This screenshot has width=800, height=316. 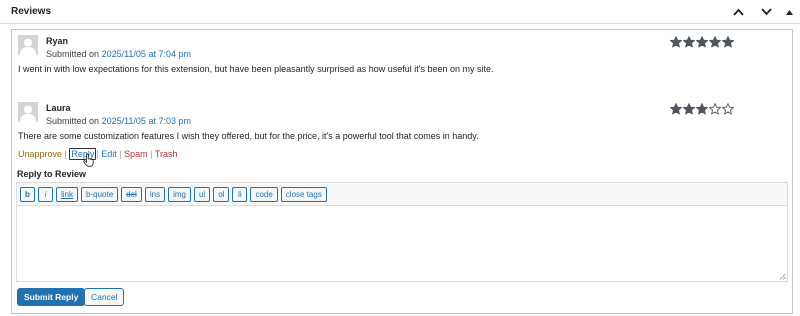 I want to click on review-submitted: Submitted on 2025/11/05 at 7:04 pm, so click(x=118, y=54).